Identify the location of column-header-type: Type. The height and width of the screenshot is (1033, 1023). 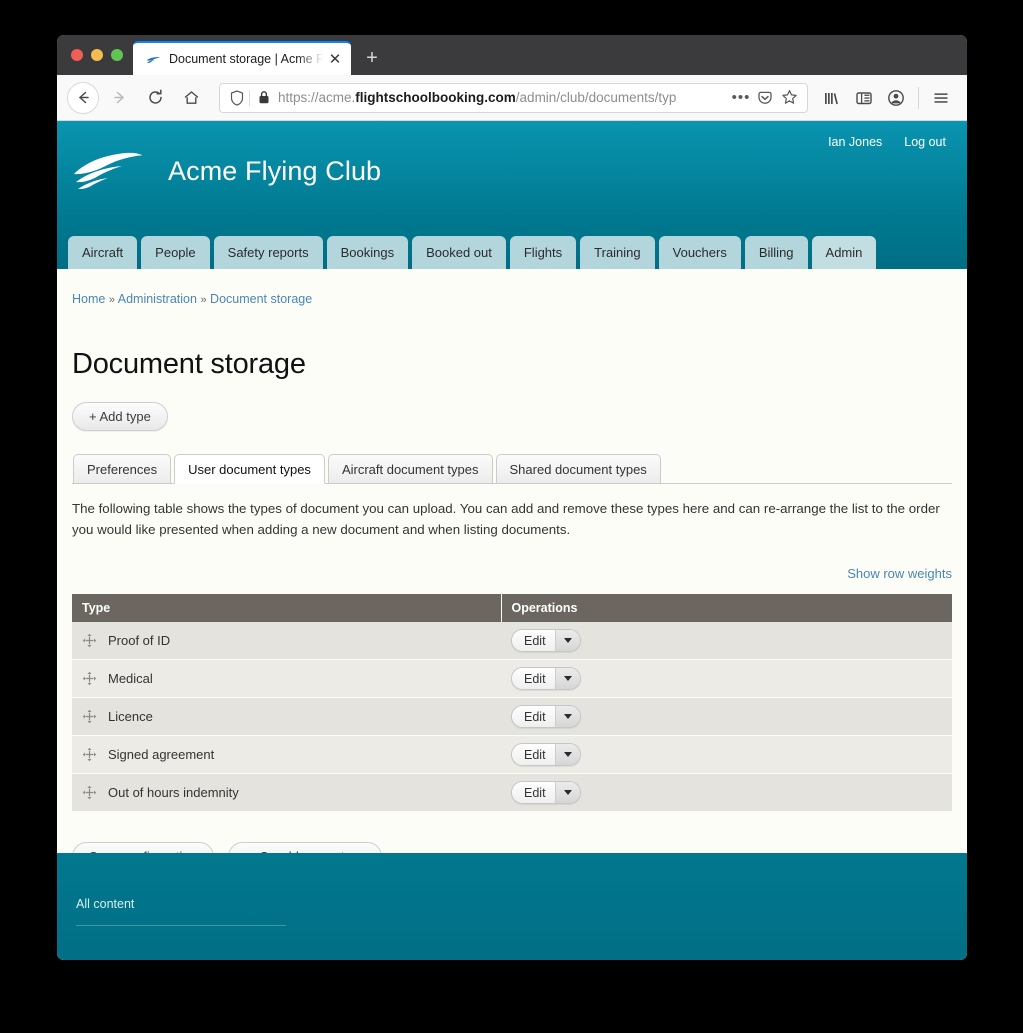
(287, 608).